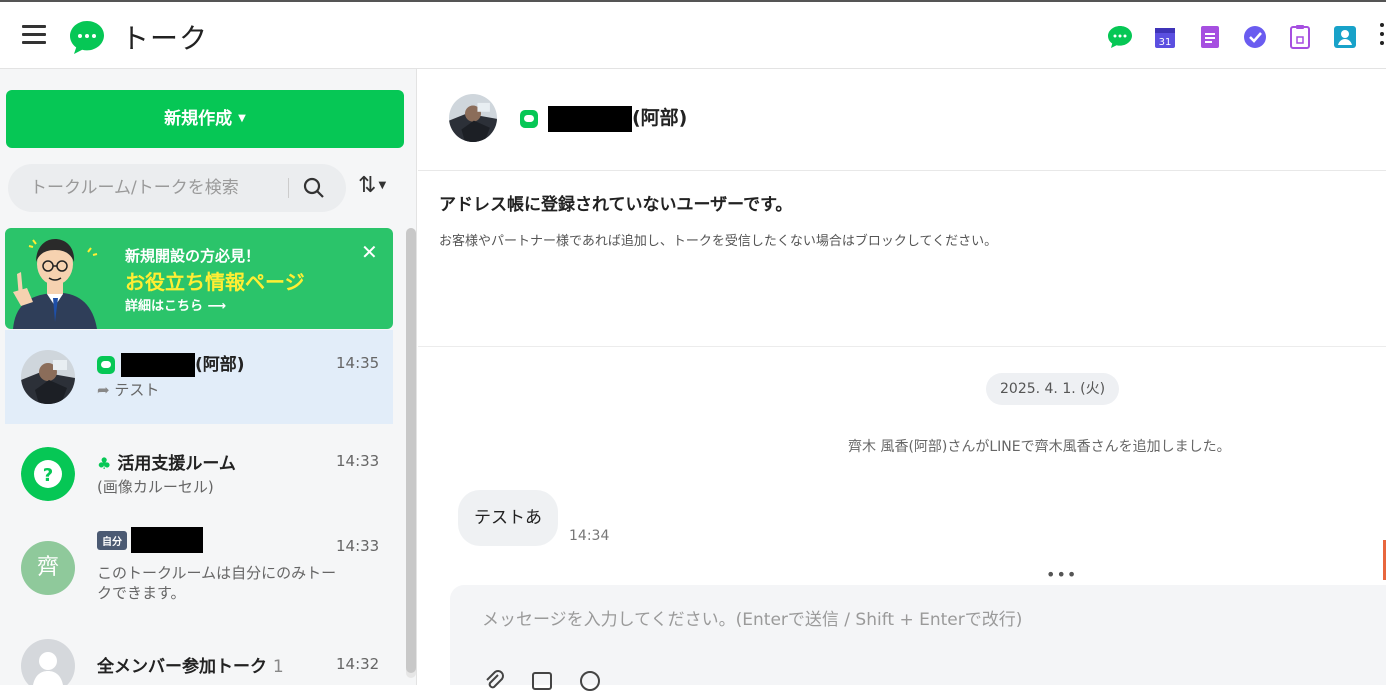 Image resolution: width=1386 pixels, height=693 pixels. I want to click on search-icon, so click(314, 188).